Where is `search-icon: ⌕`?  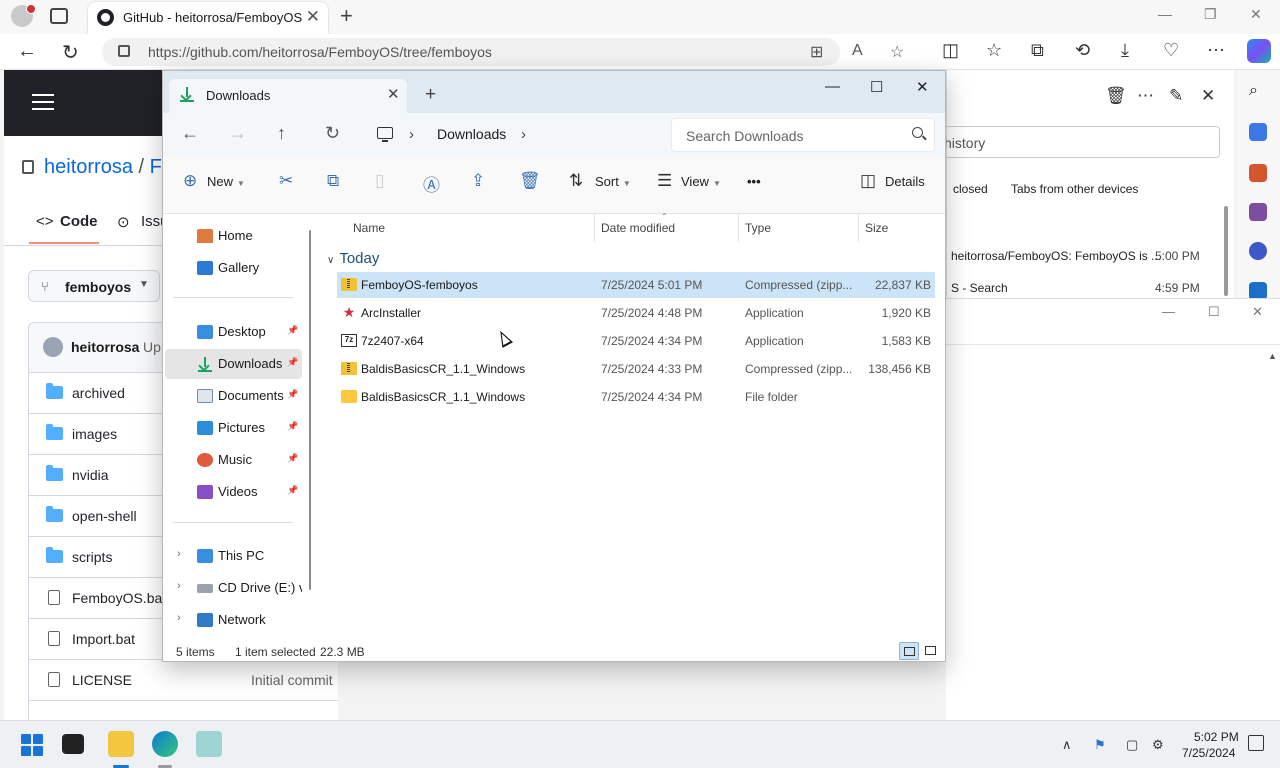
search-icon: ⌕ is located at coordinates (1253, 91).